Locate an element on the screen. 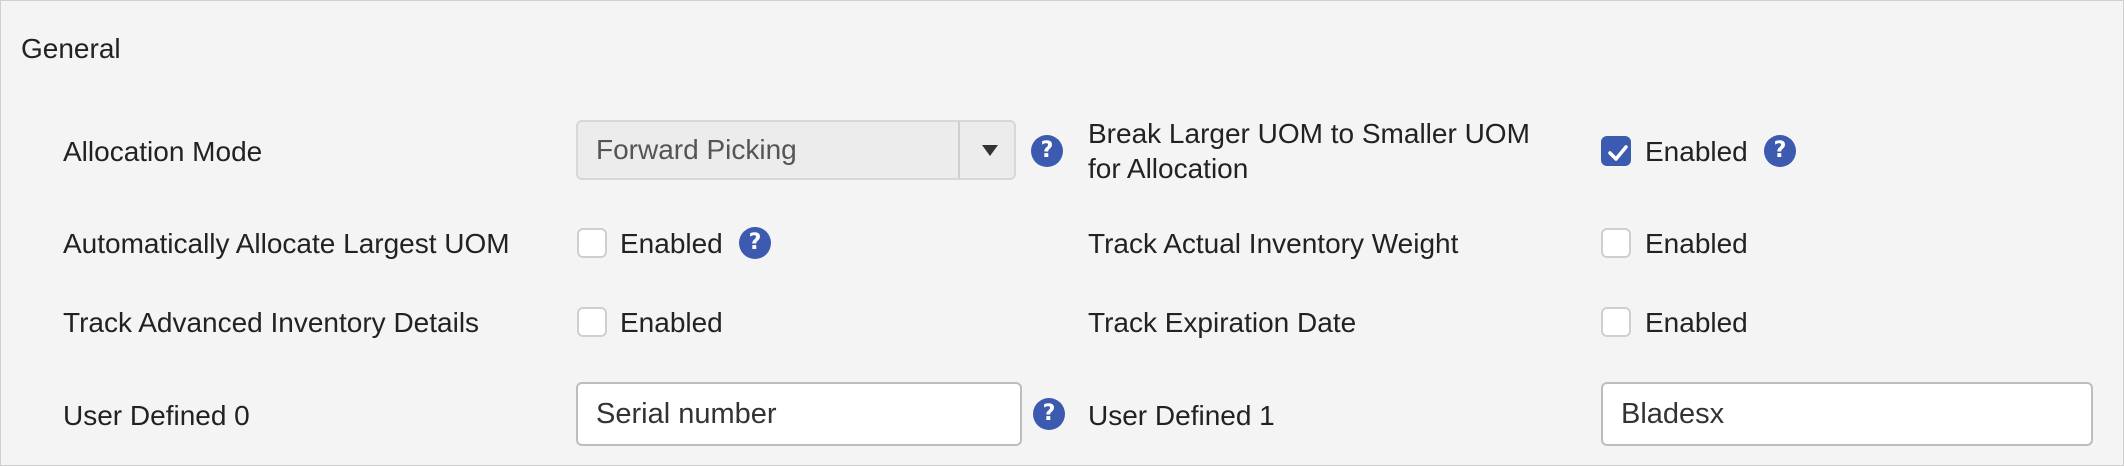 This screenshot has height=466, width=2124. track-advanced-details-checkbox is located at coordinates (592, 322).